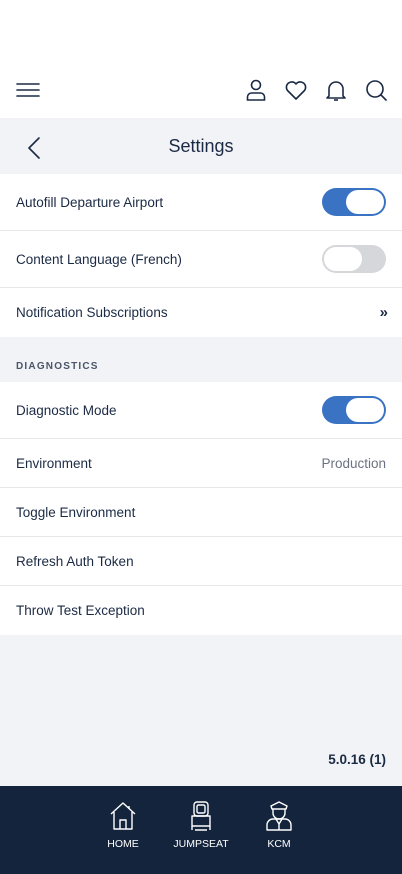 The width and height of the screenshot is (402, 874). What do you see at coordinates (357, 759) in the screenshot?
I see `app-version: 5.0.16 (1)` at bounding box center [357, 759].